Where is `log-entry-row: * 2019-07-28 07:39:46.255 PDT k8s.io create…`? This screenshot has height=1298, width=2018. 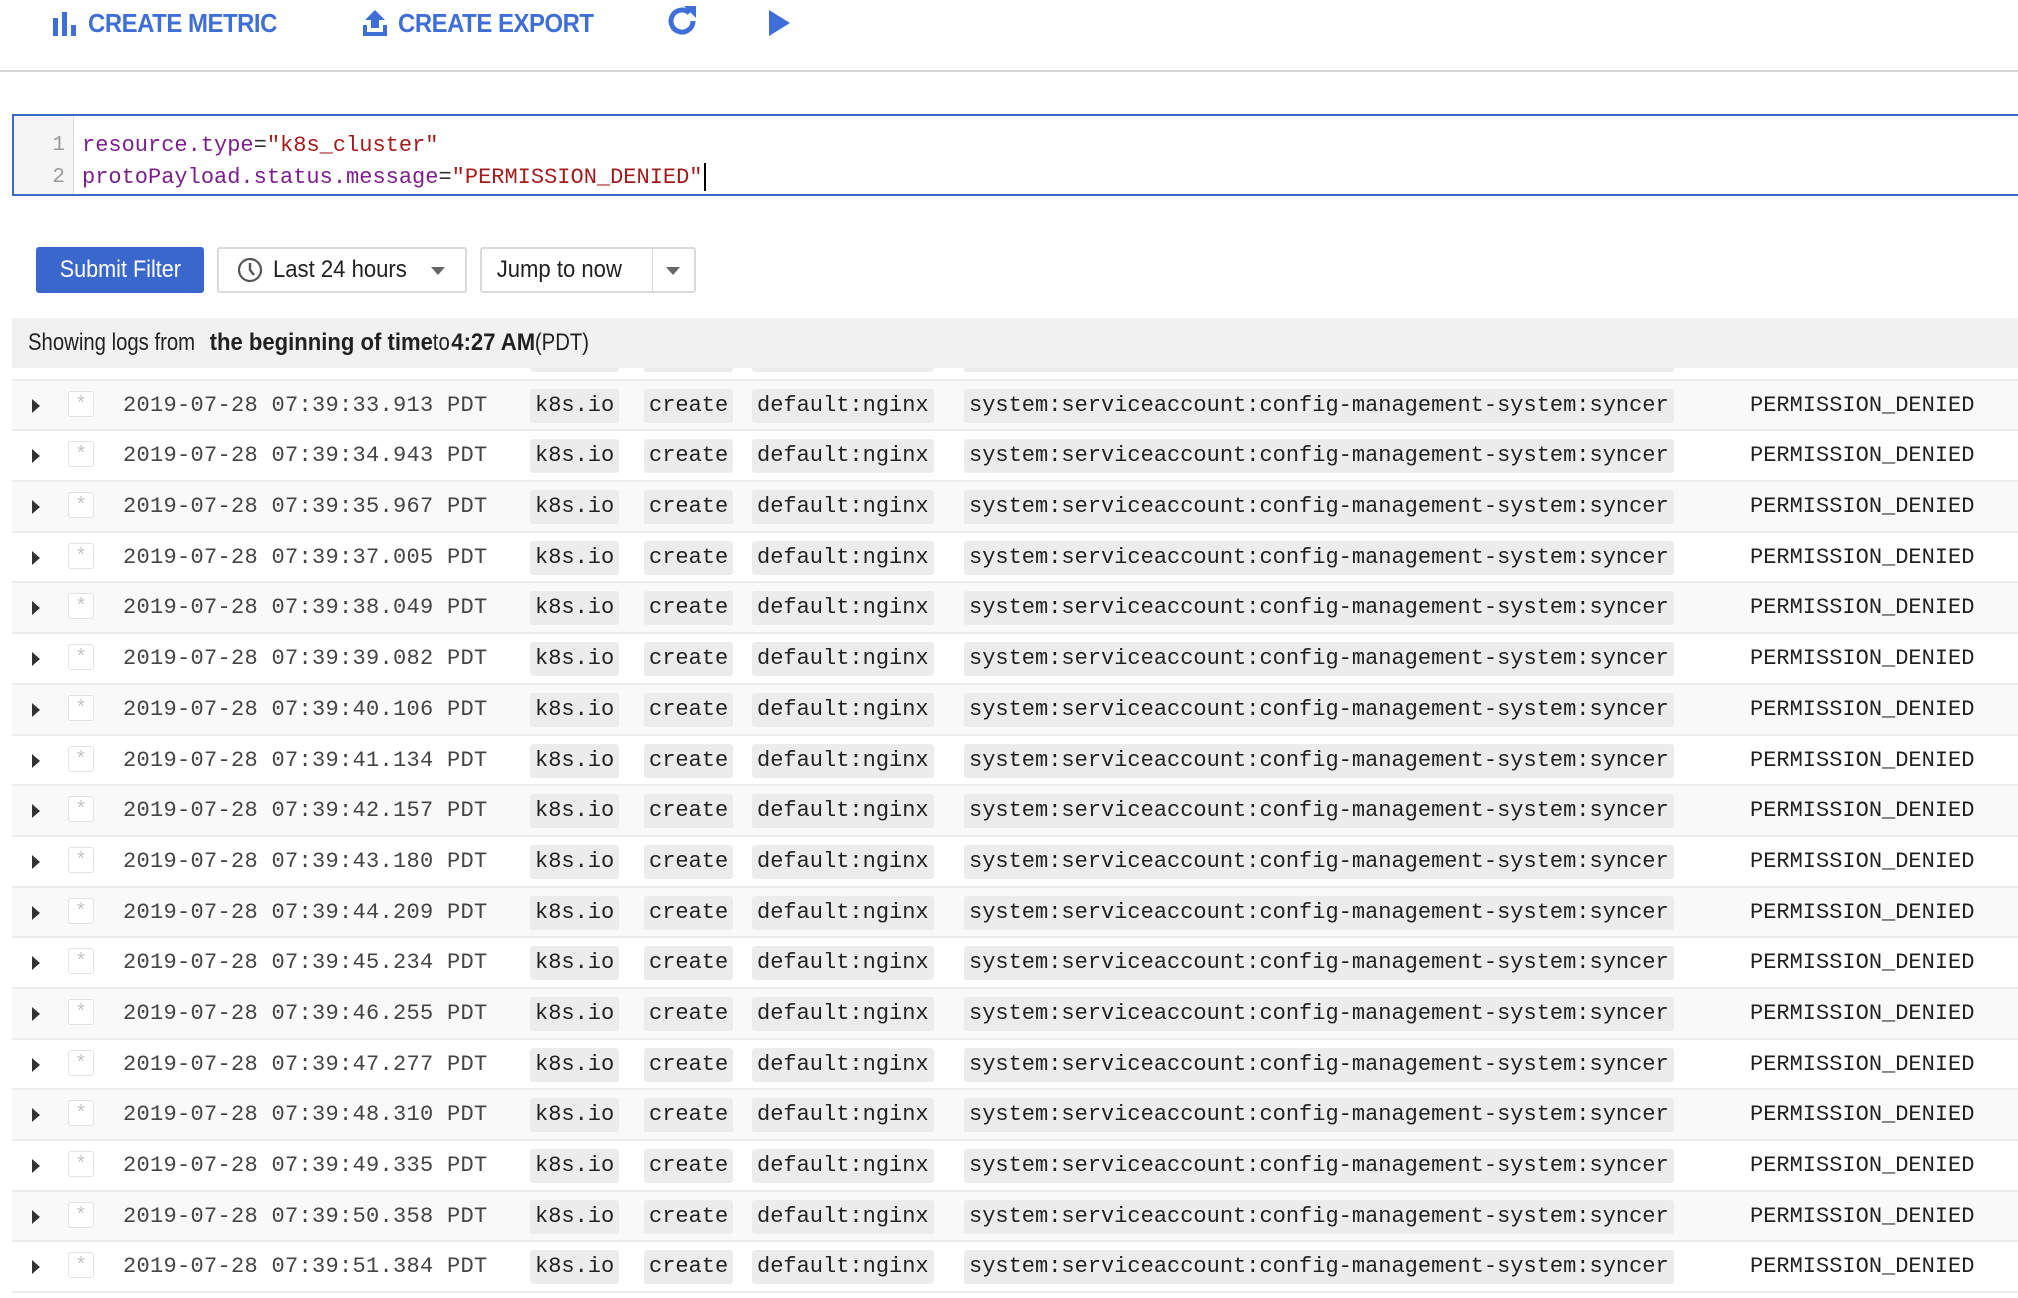
log-entry-row: * 2019-07-28 07:39:46.255 PDT k8s.io create… is located at coordinates (1015, 1014).